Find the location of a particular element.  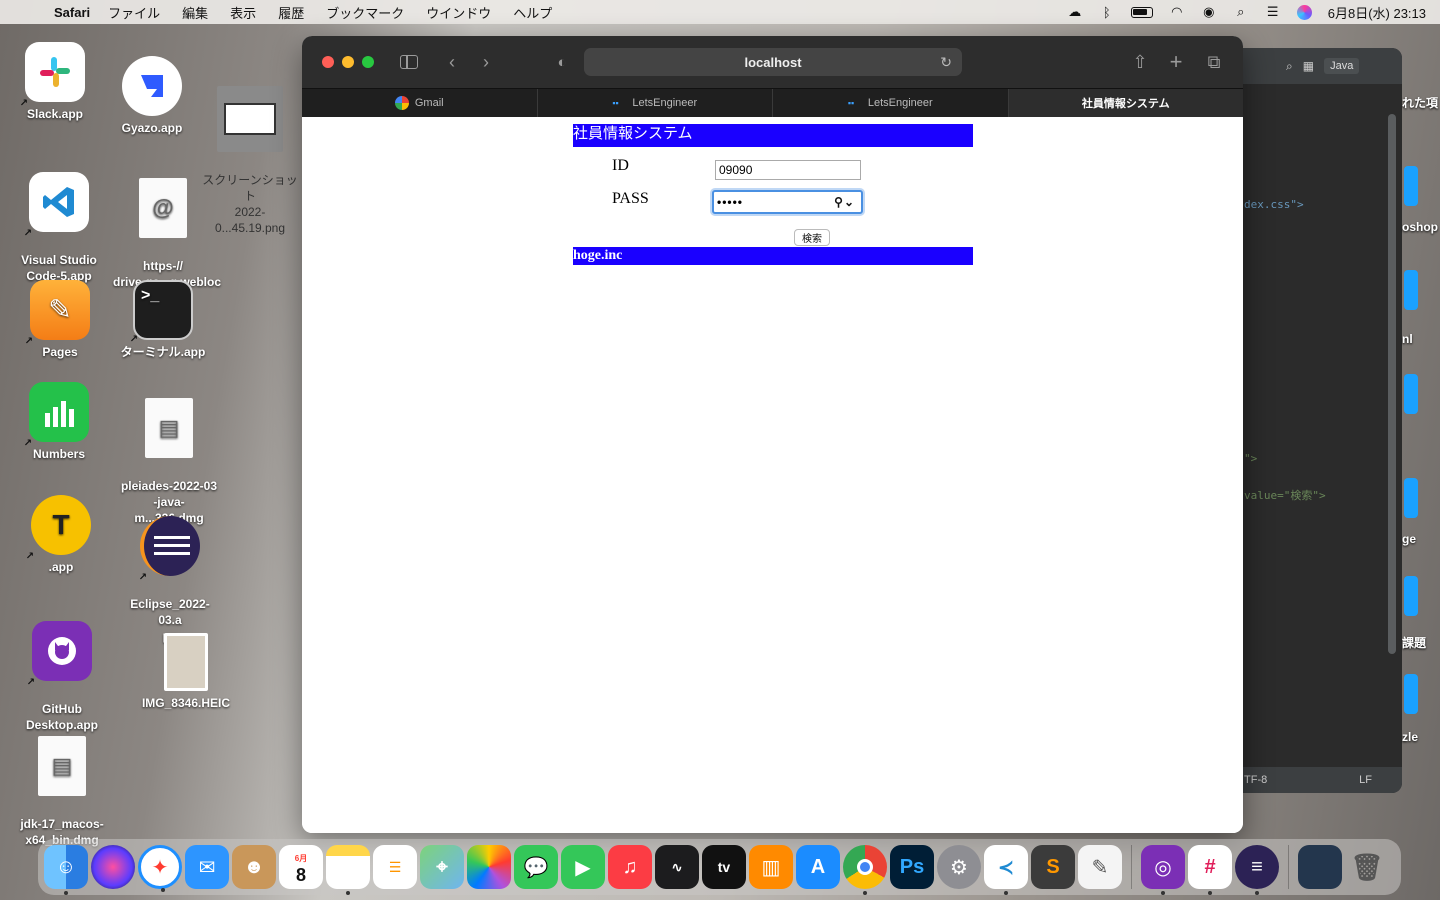

password-field: ••••• ⚲⌄ is located at coordinates (787, 202).